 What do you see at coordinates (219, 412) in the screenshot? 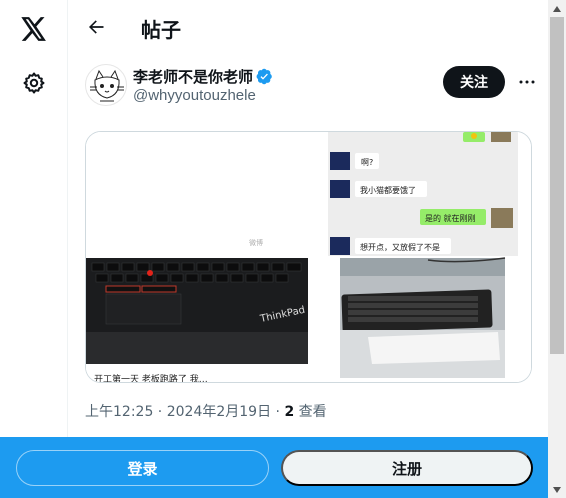
I see `post-date: 2024年2月19日` at bounding box center [219, 412].